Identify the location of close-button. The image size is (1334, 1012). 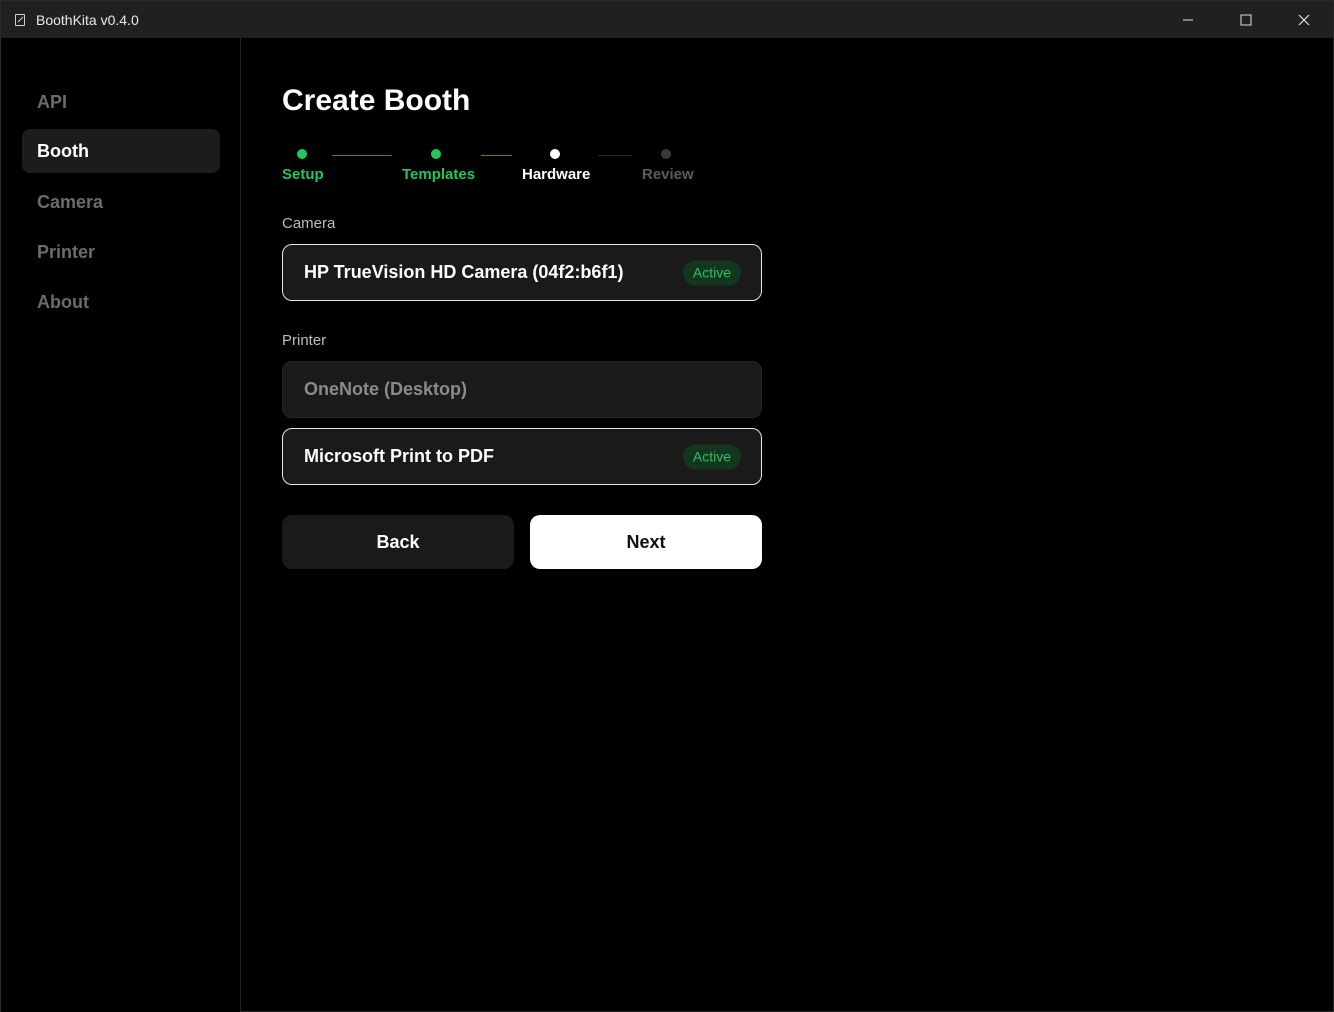
(1304, 19).